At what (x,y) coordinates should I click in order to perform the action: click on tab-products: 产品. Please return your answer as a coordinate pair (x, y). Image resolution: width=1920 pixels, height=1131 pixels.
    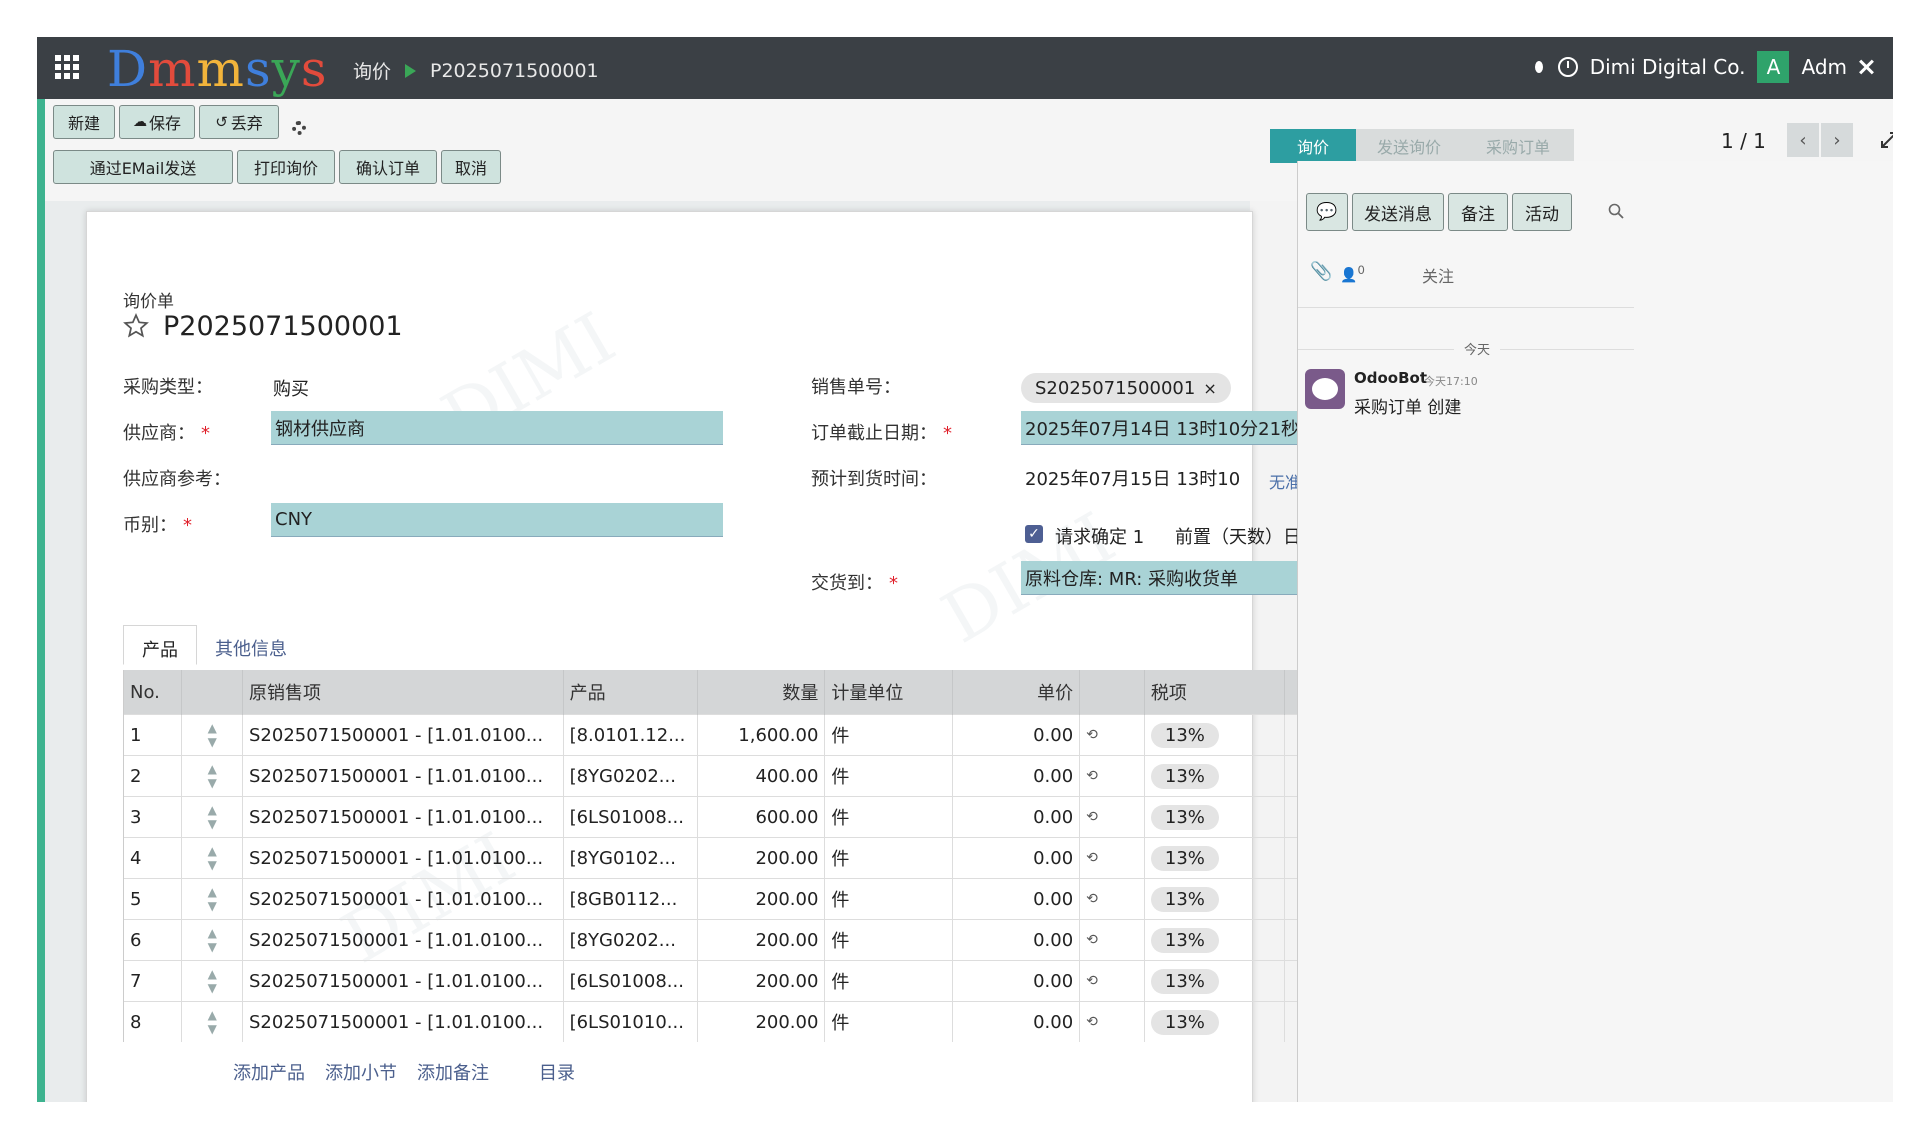
    Looking at the image, I should click on (160, 645).